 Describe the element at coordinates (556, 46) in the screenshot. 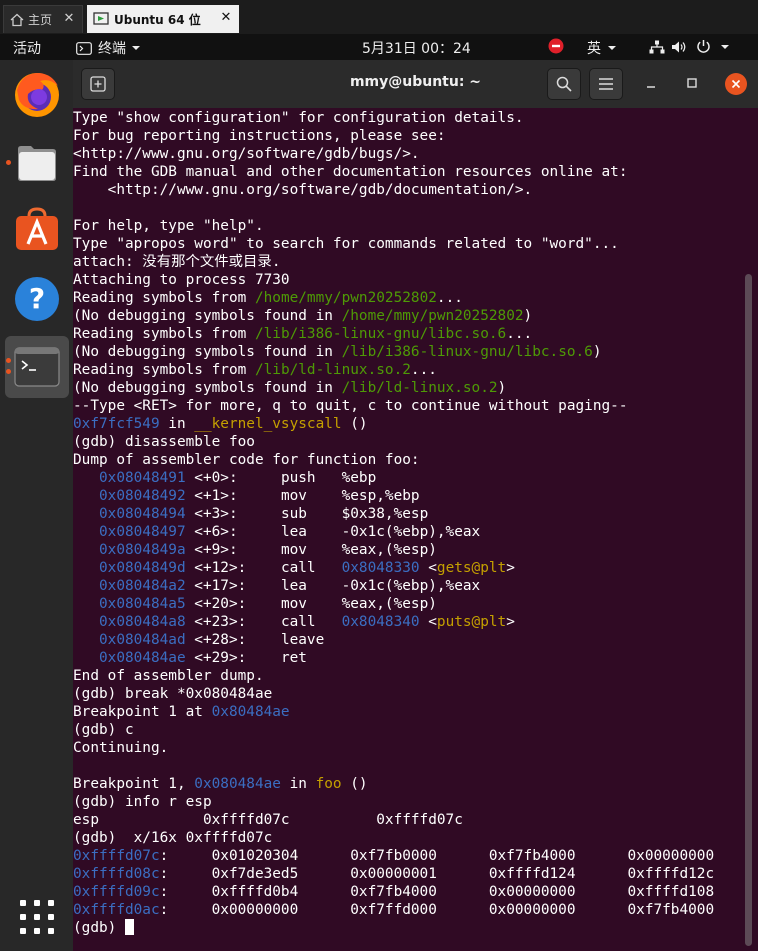

I see `stop-icon` at that location.